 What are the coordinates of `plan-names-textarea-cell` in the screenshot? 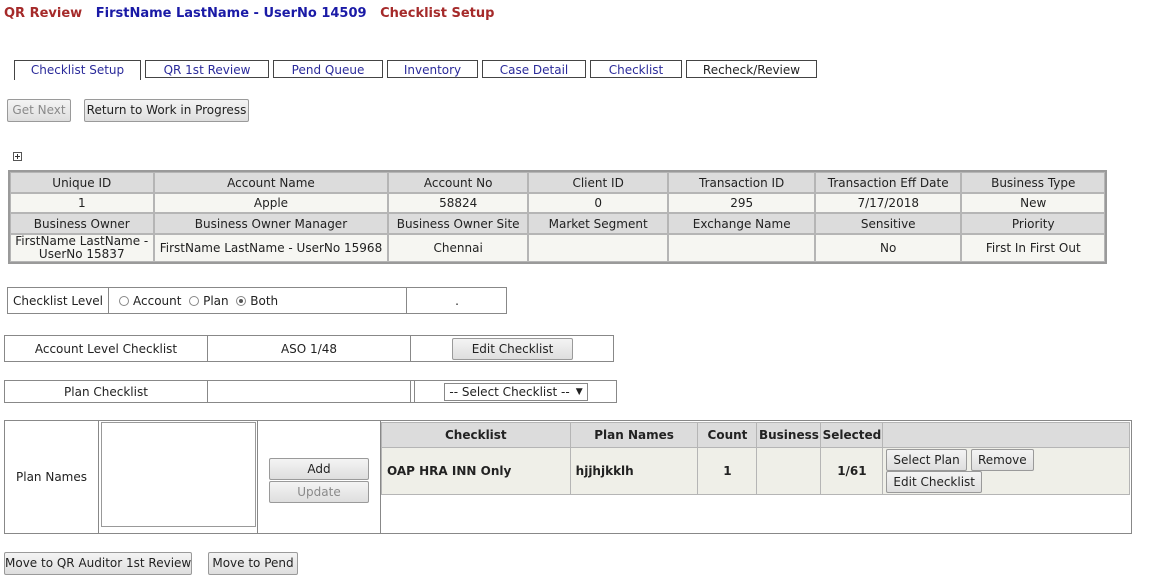 It's located at (178, 477).